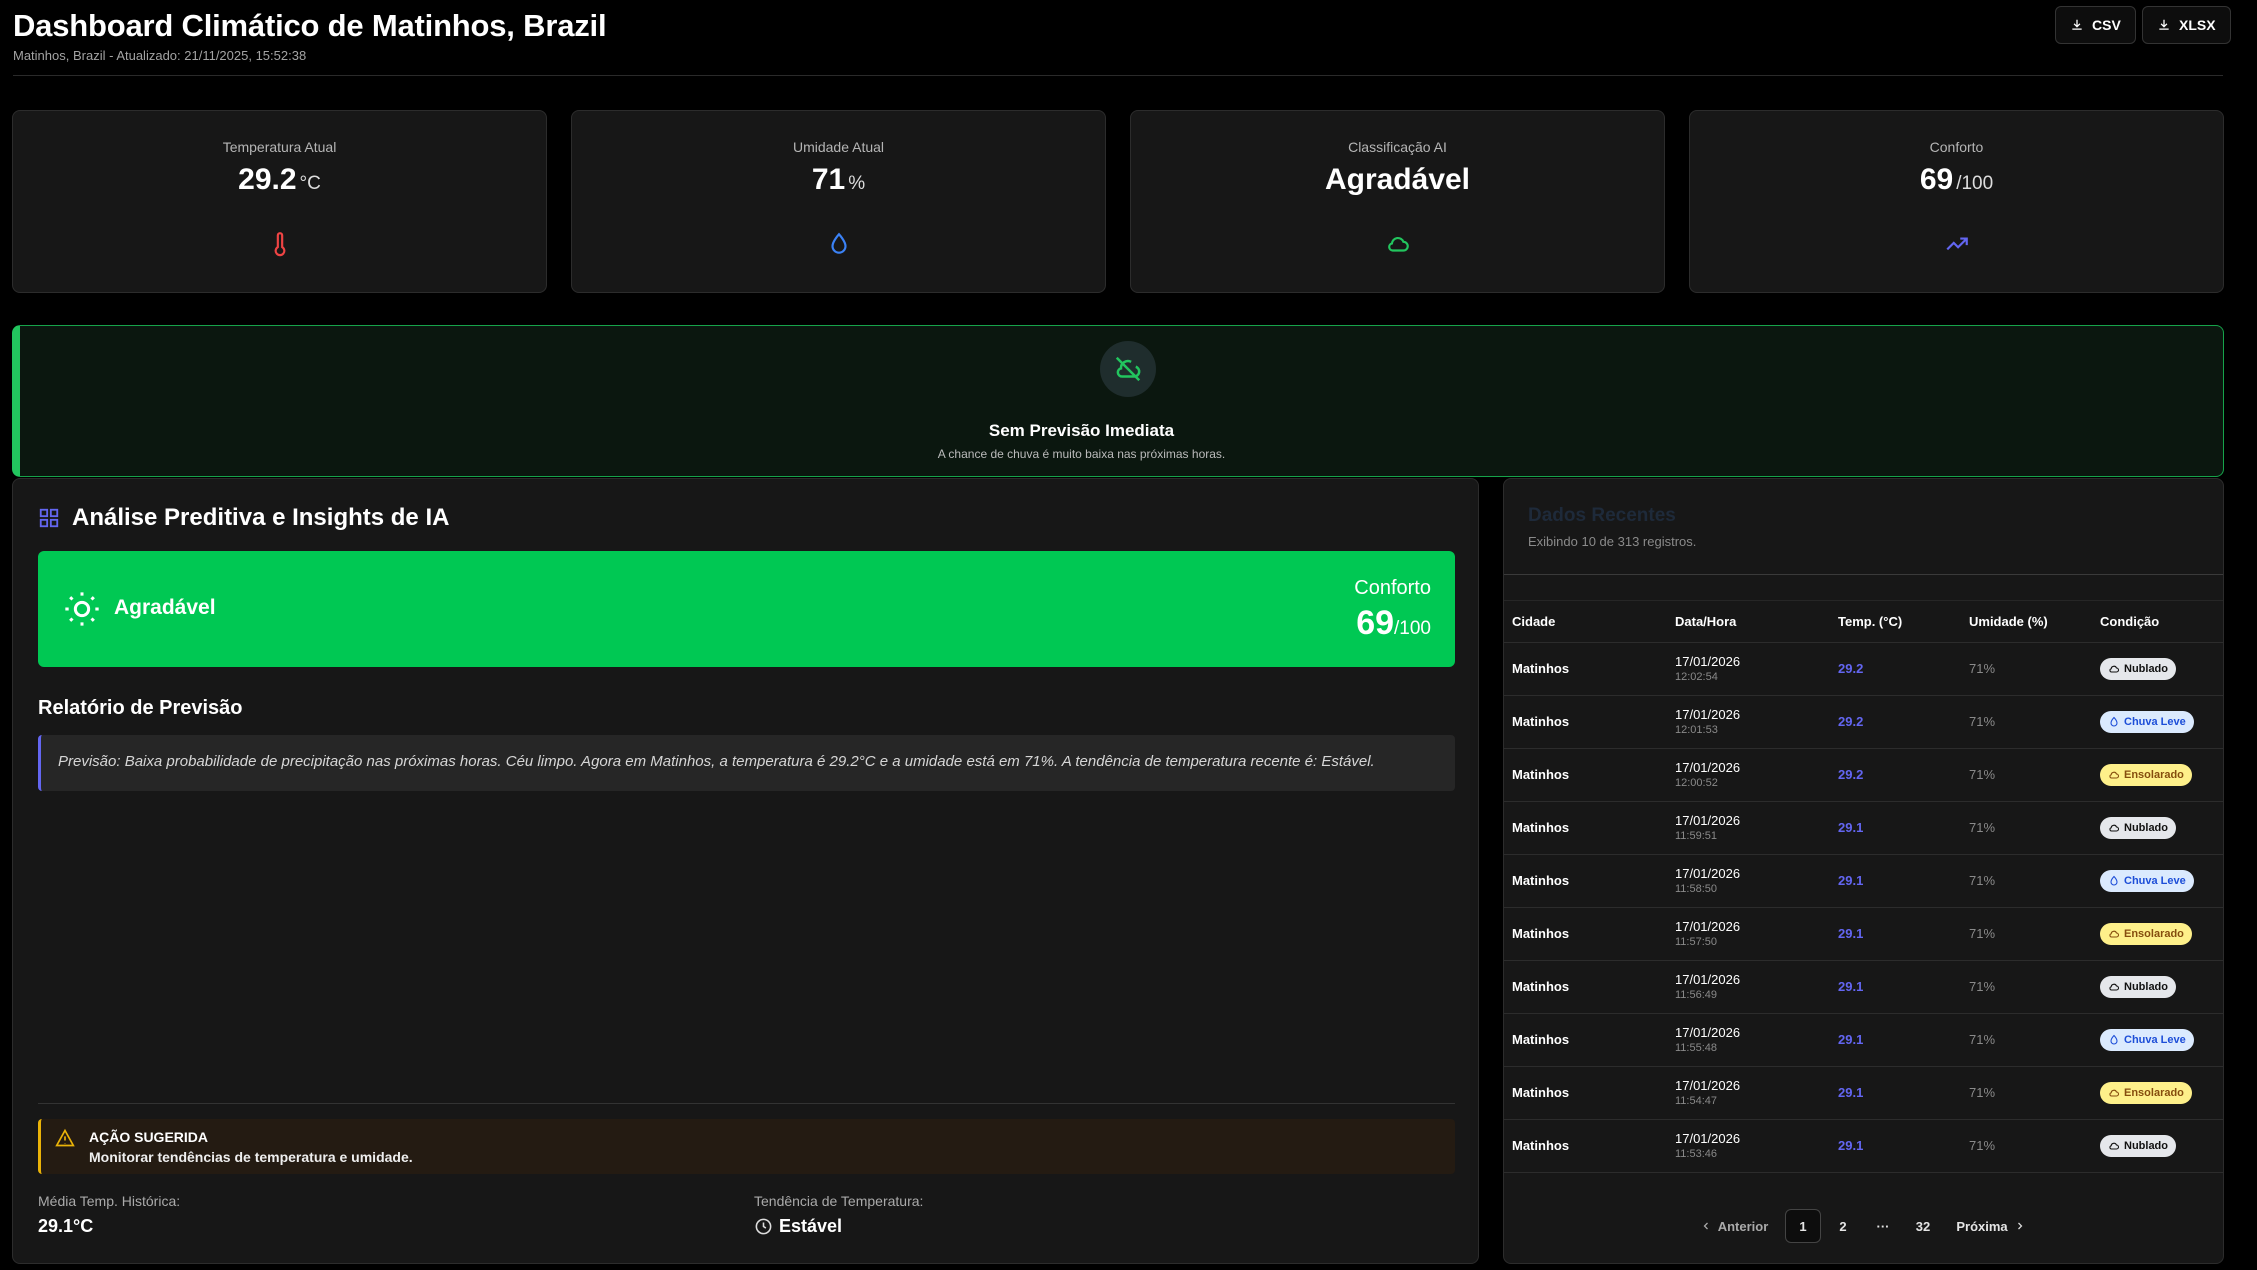 Image resolution: width=2257 pixels, height=1270 pixels. What do you see at coordinates (1748, 987) in the screenshot?
I see `cell-datetime: 17/01/2026 11:56:49` at bounding box center [1748, 987].